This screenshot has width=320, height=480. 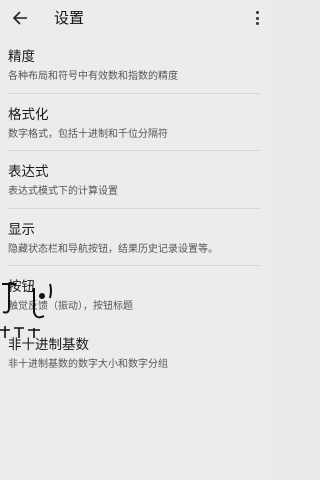 I want to click on more-vert-icon, so click(x=257, y=12).